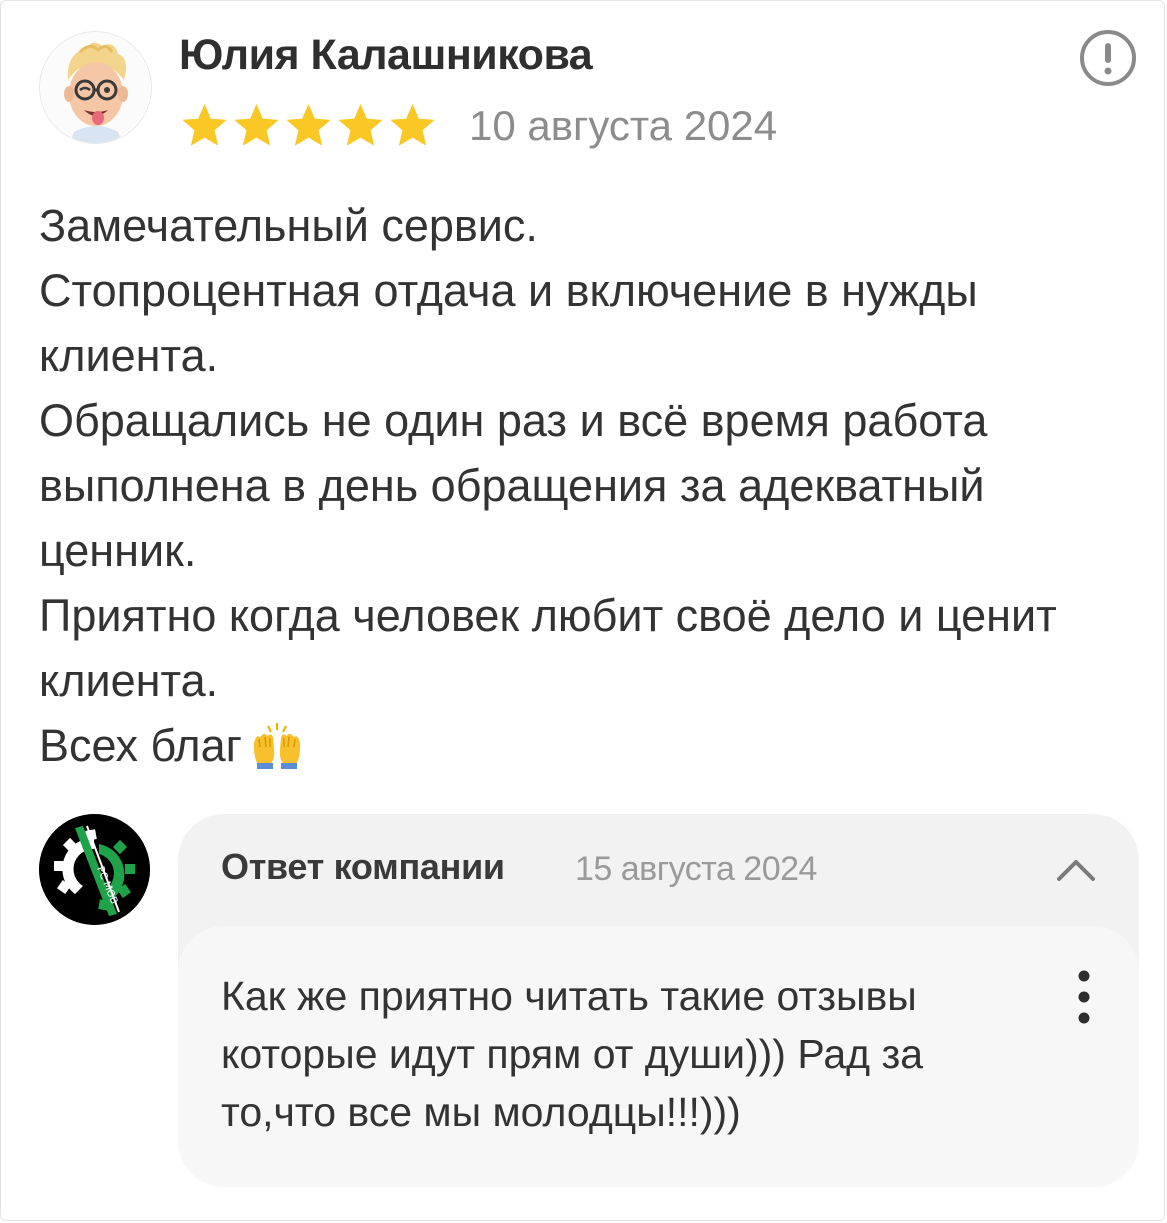  I want to click on collapse-reply-button, so click(1076, 870).